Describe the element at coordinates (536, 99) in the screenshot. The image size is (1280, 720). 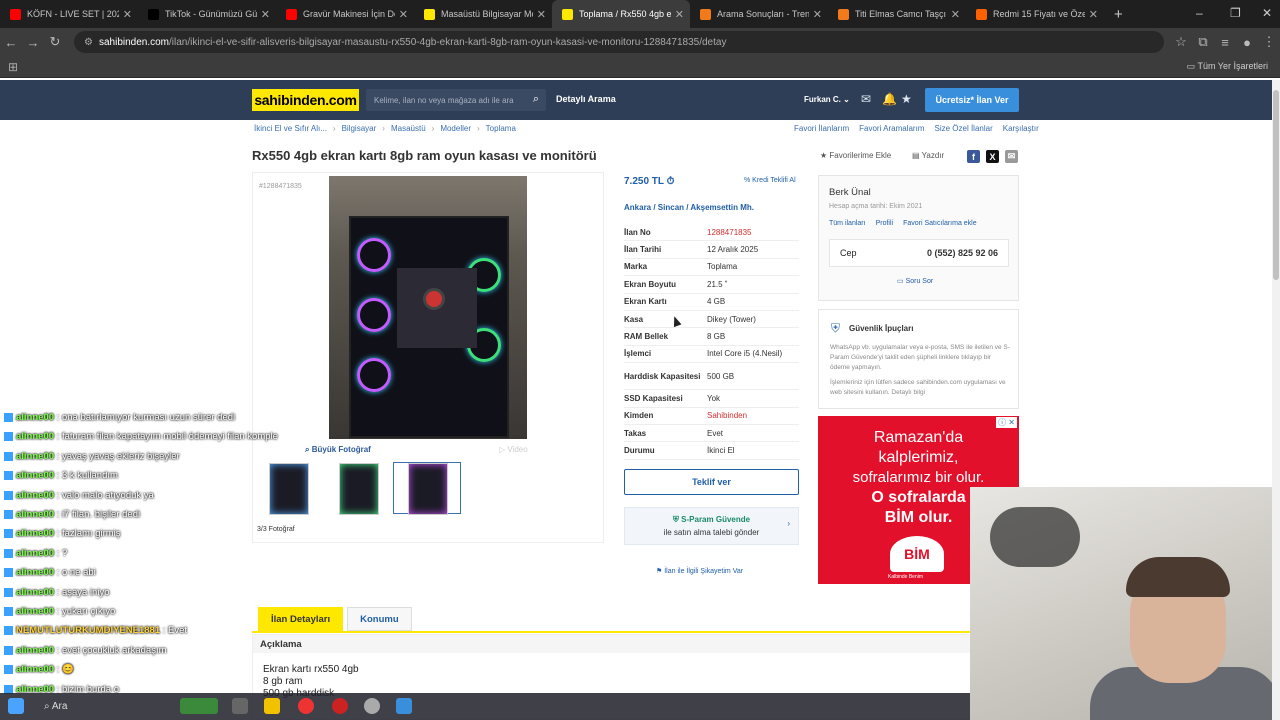
I see `search-icon: ⌕` at that location.